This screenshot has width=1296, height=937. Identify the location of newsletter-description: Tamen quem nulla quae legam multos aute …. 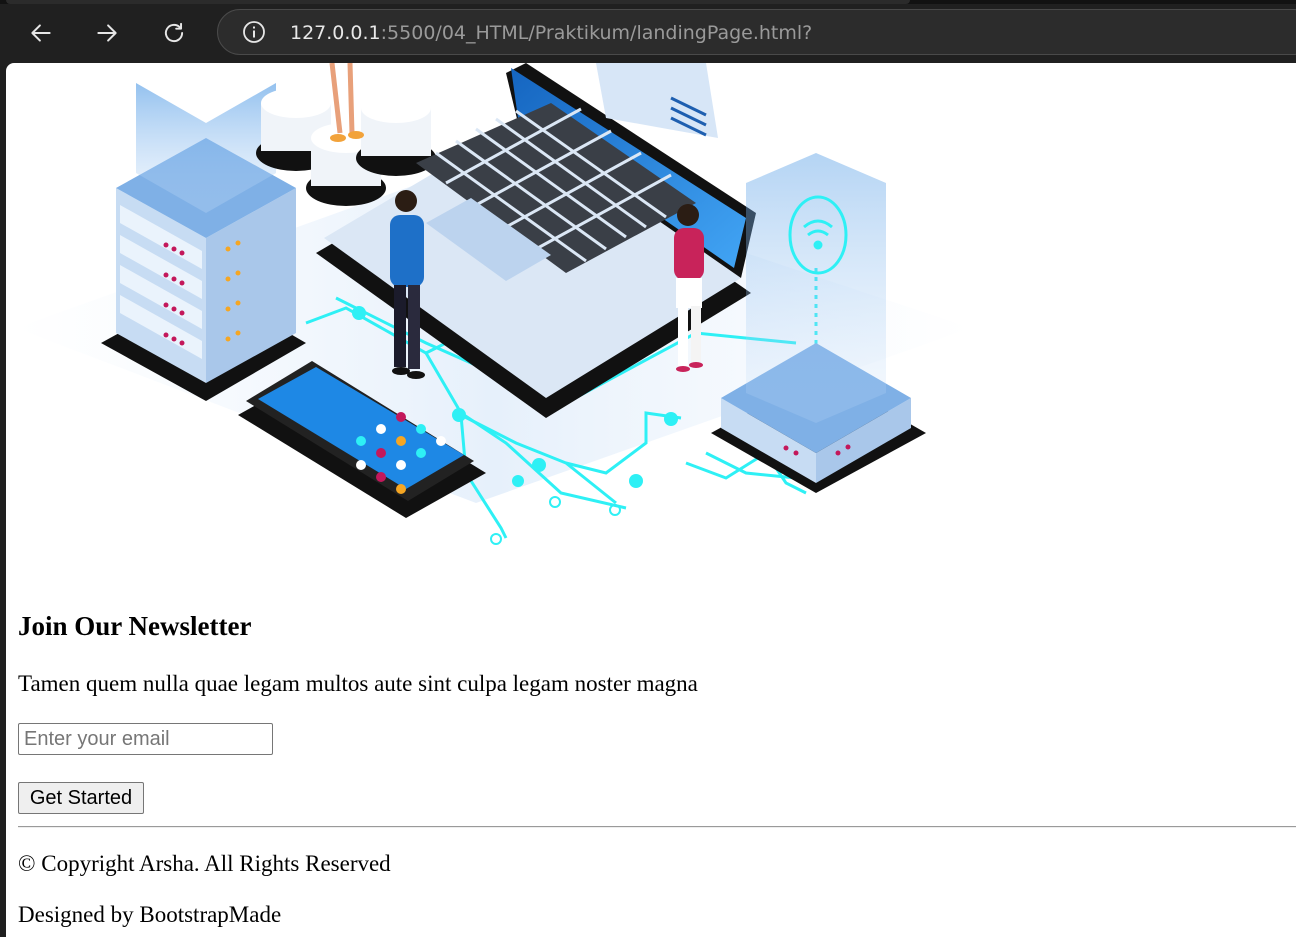
(358, 683).